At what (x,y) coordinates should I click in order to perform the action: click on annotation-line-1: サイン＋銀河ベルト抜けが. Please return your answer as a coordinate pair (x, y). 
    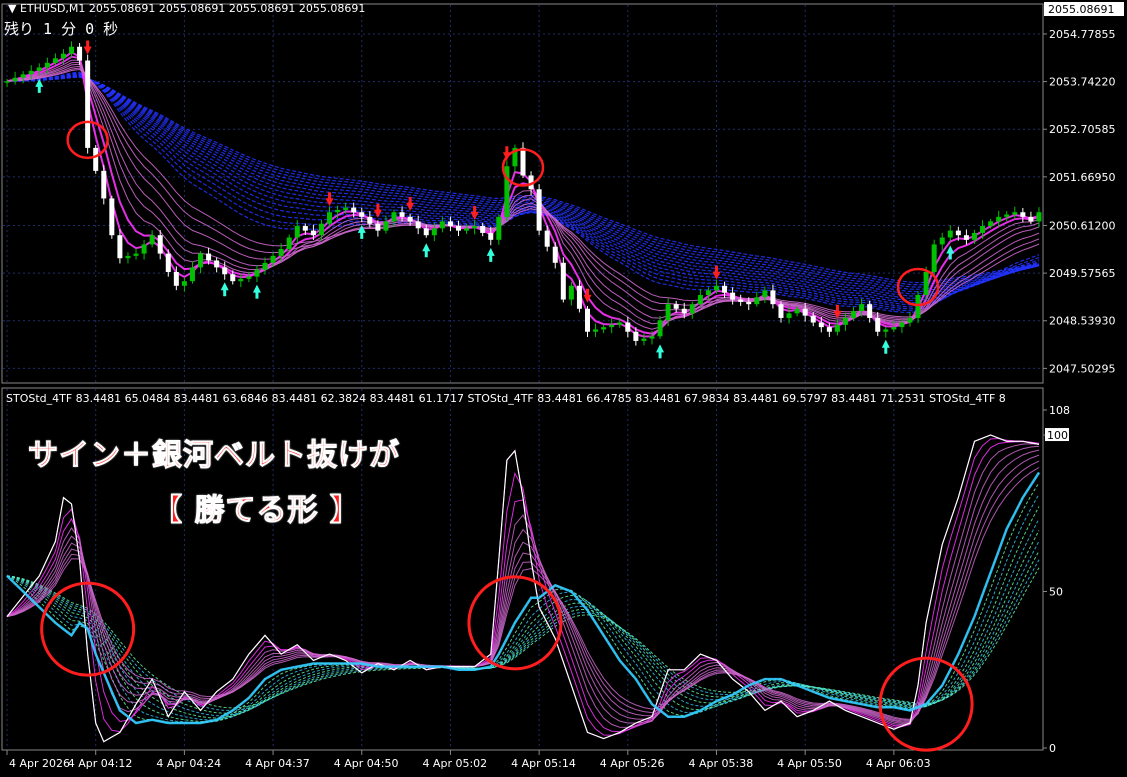
    Looking at the image, I should click on (214, 456).